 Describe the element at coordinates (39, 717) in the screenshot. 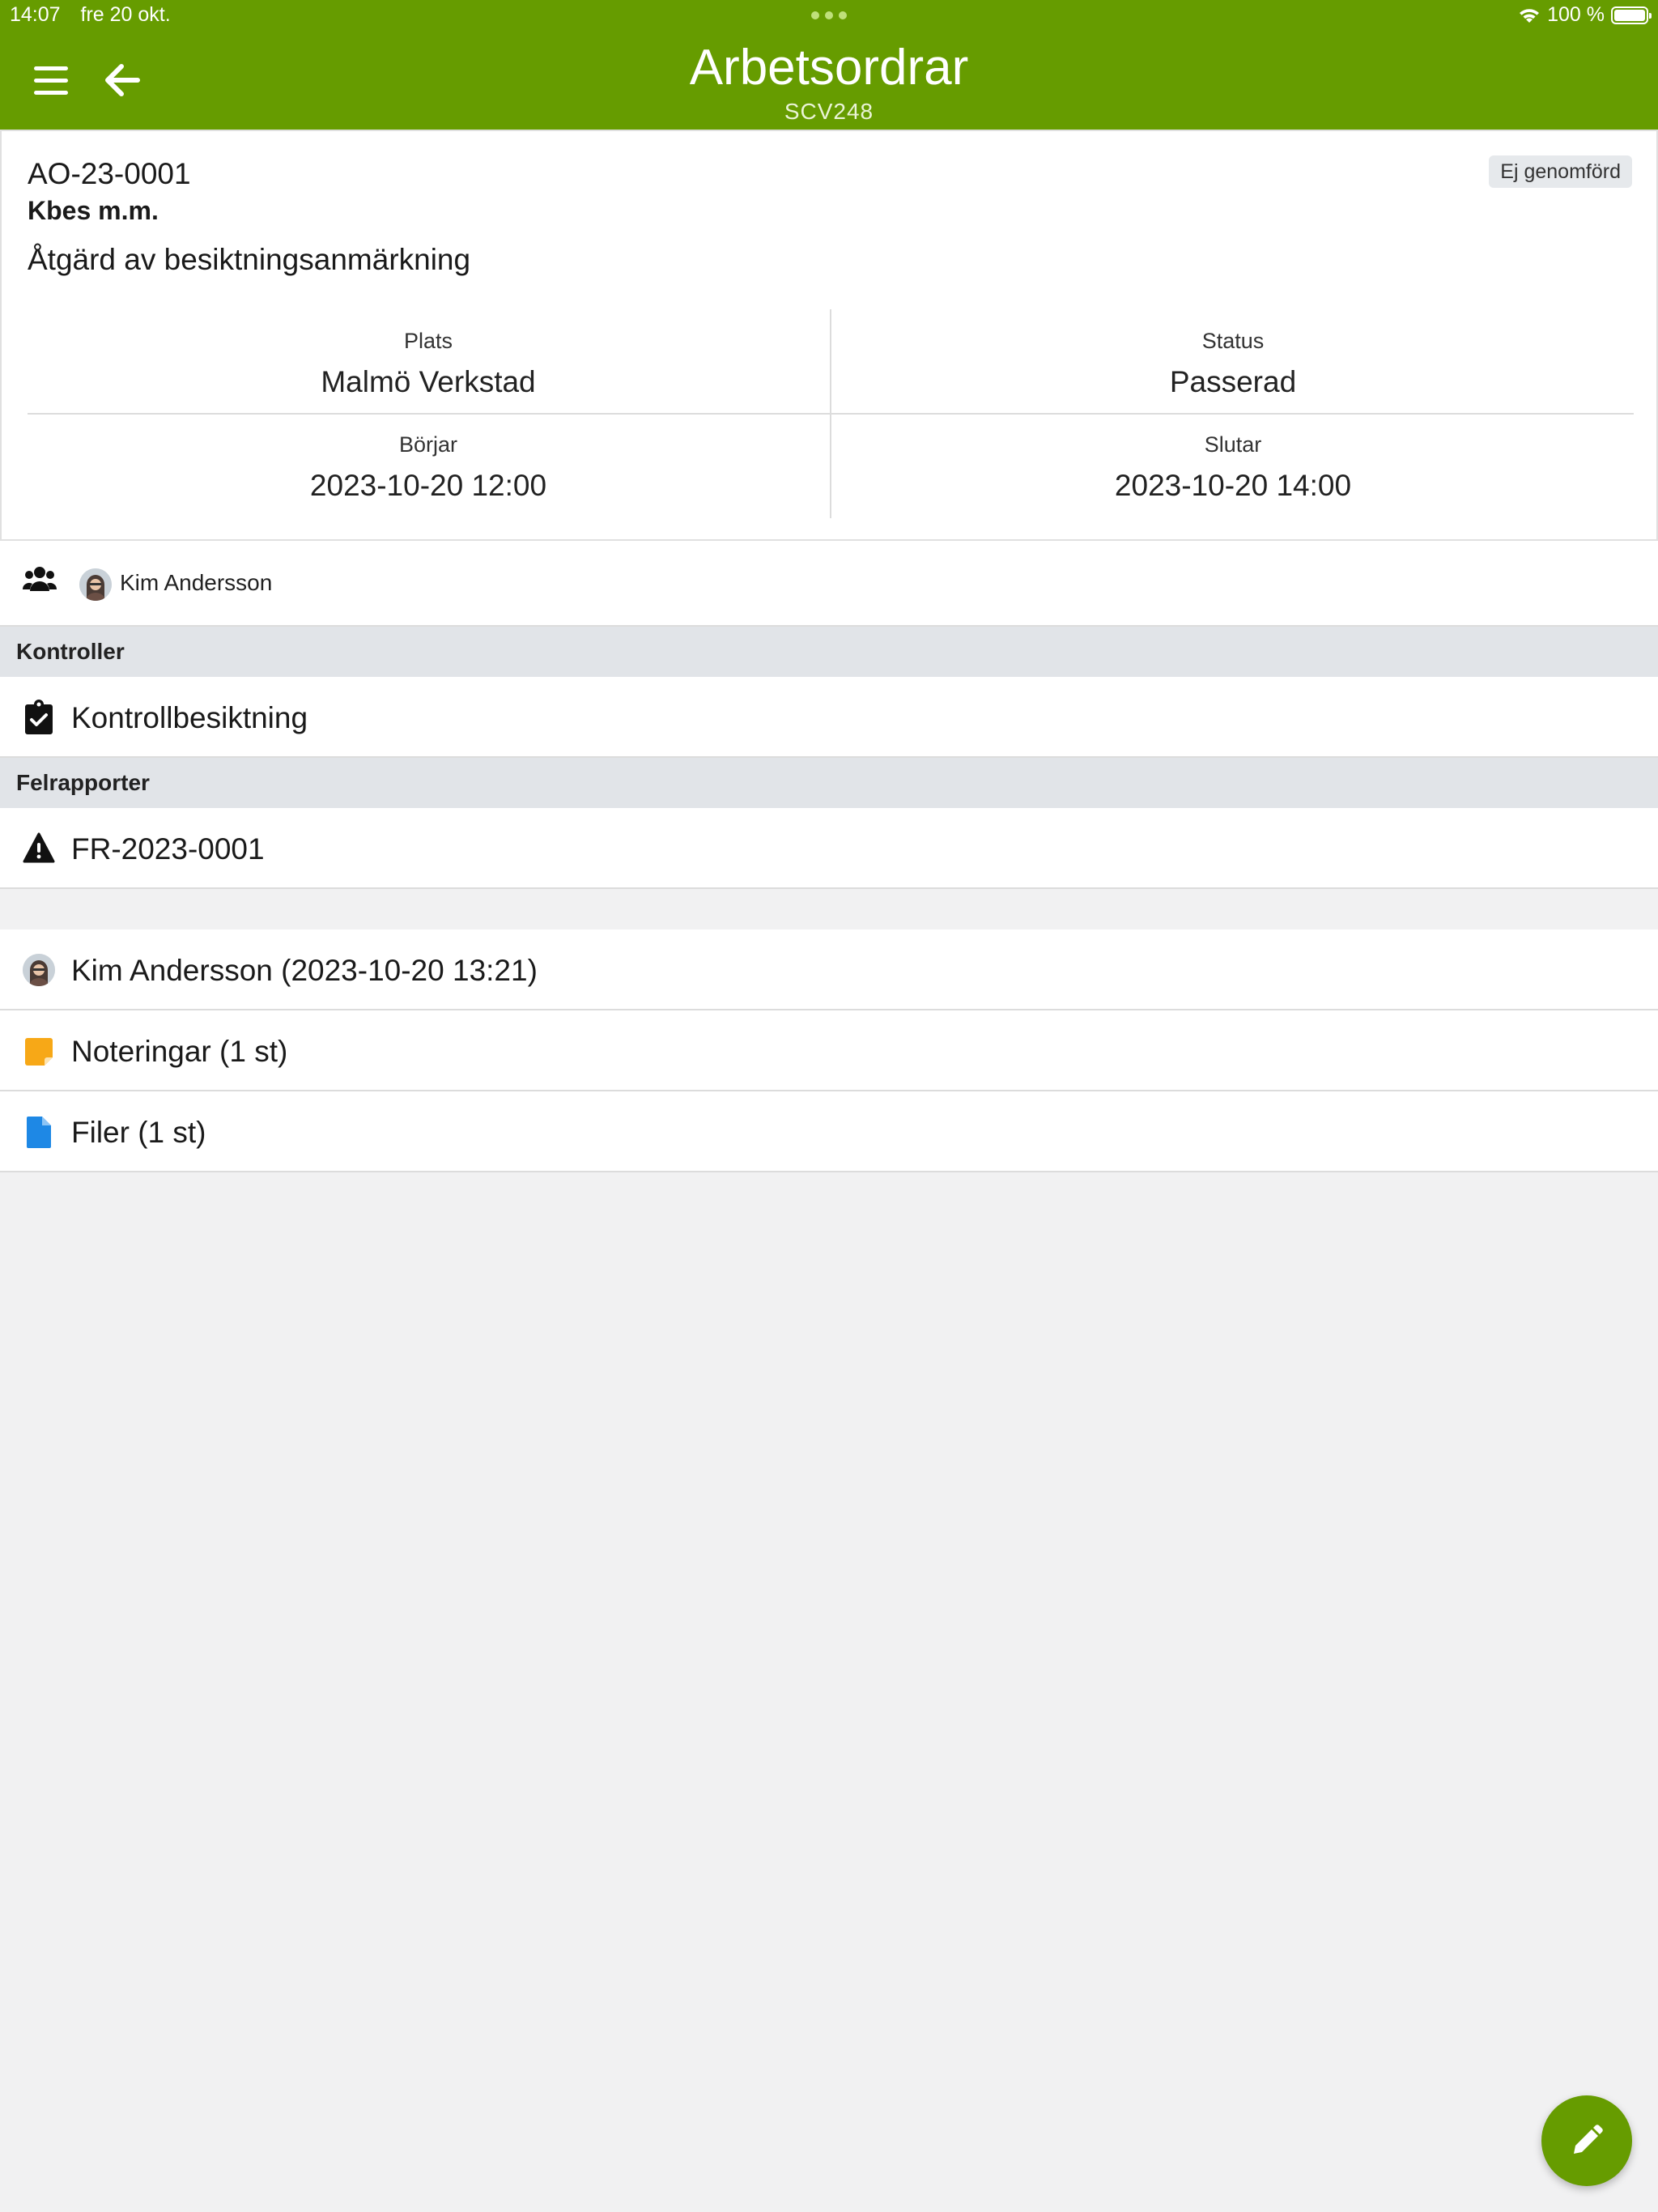

I see `clipboard-check-icon` at that location.